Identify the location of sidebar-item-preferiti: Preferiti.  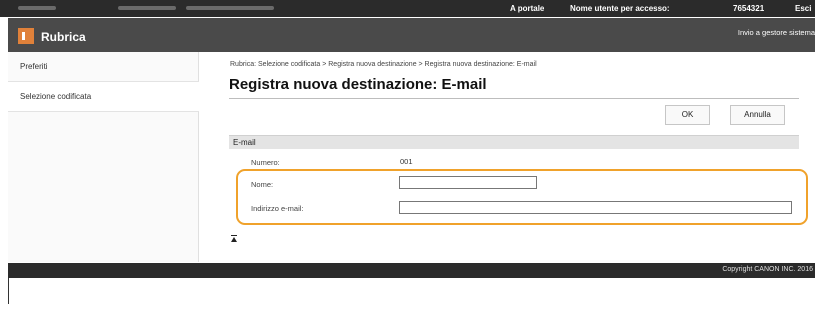
(103, 67).